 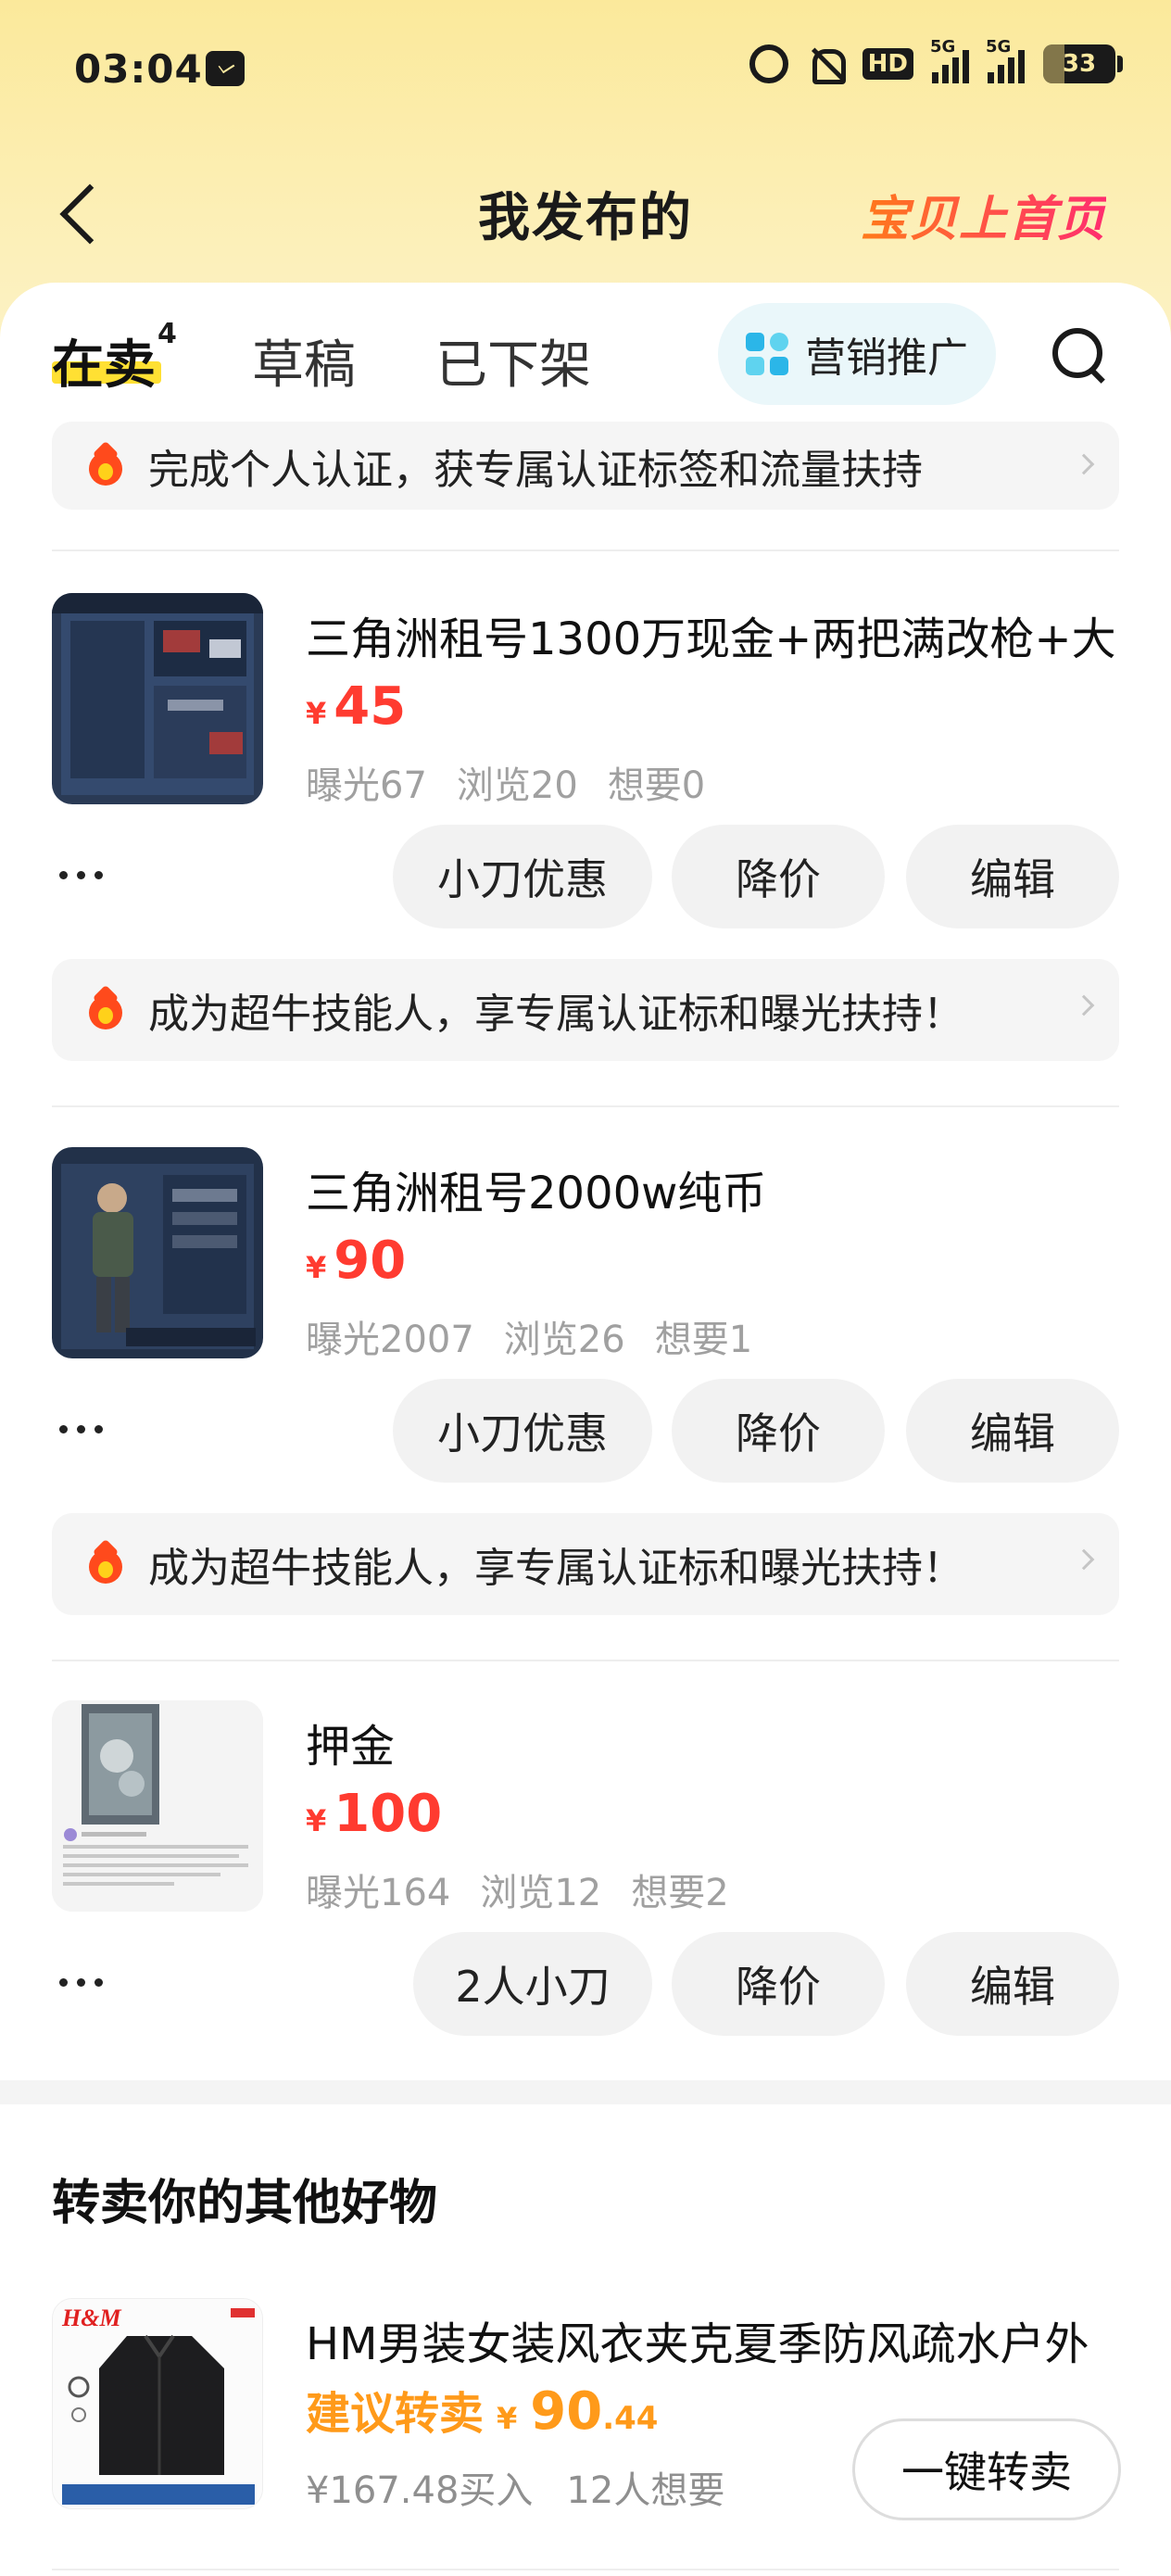 I want to click on status-bar: 03:04 HD 5G 5G 33, so click(x=585, y=69).